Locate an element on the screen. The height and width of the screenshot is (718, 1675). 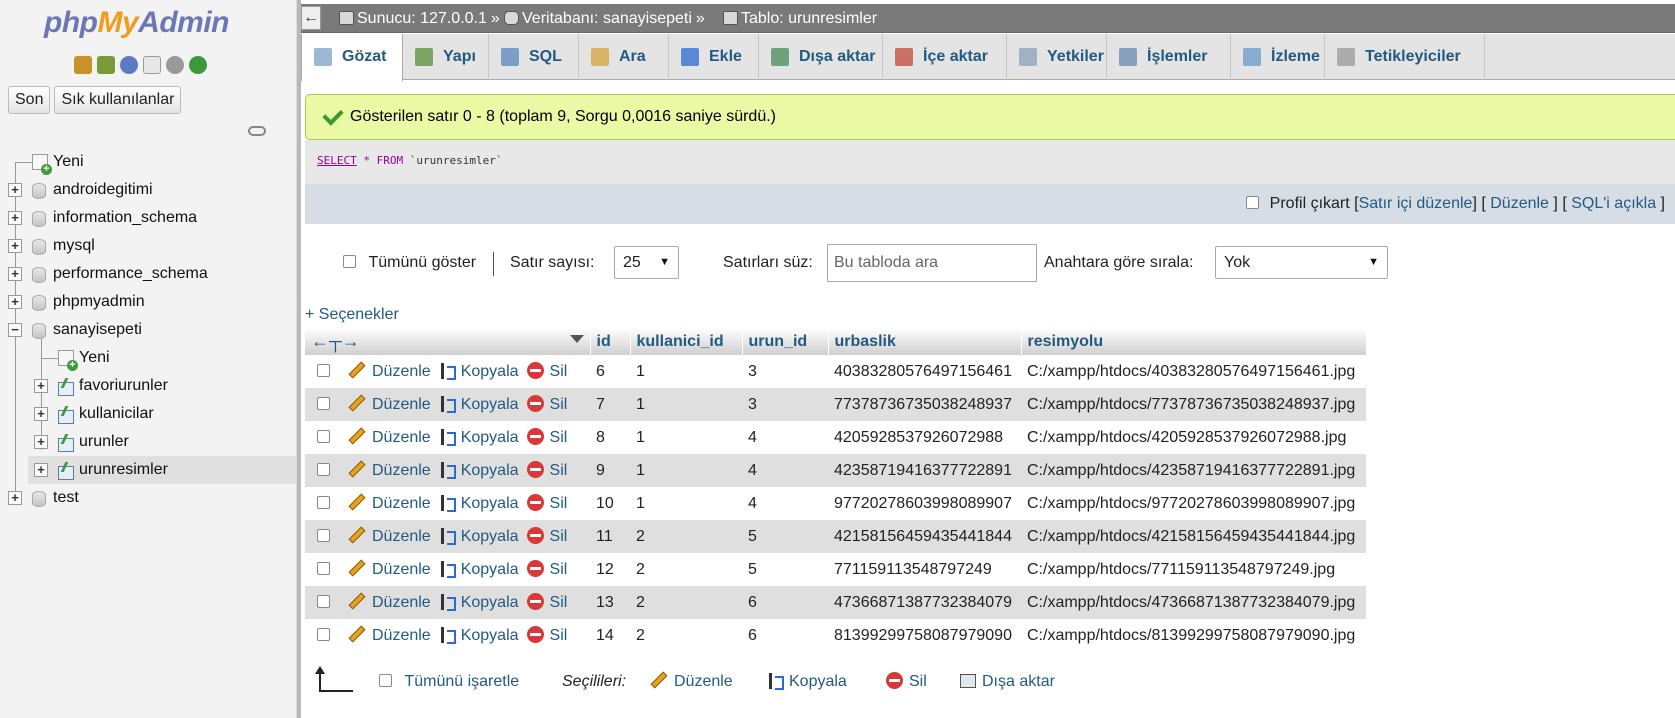
home-icon is located at coordinates (83, 65).